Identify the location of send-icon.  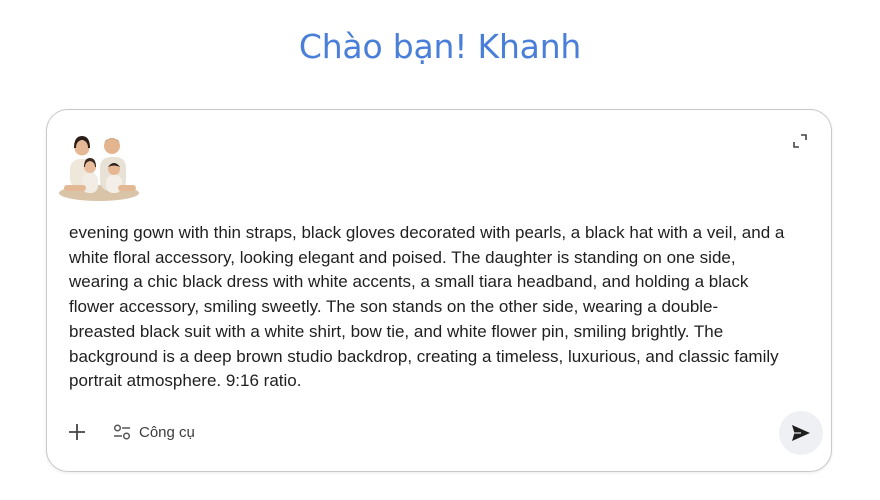
(801, 433).